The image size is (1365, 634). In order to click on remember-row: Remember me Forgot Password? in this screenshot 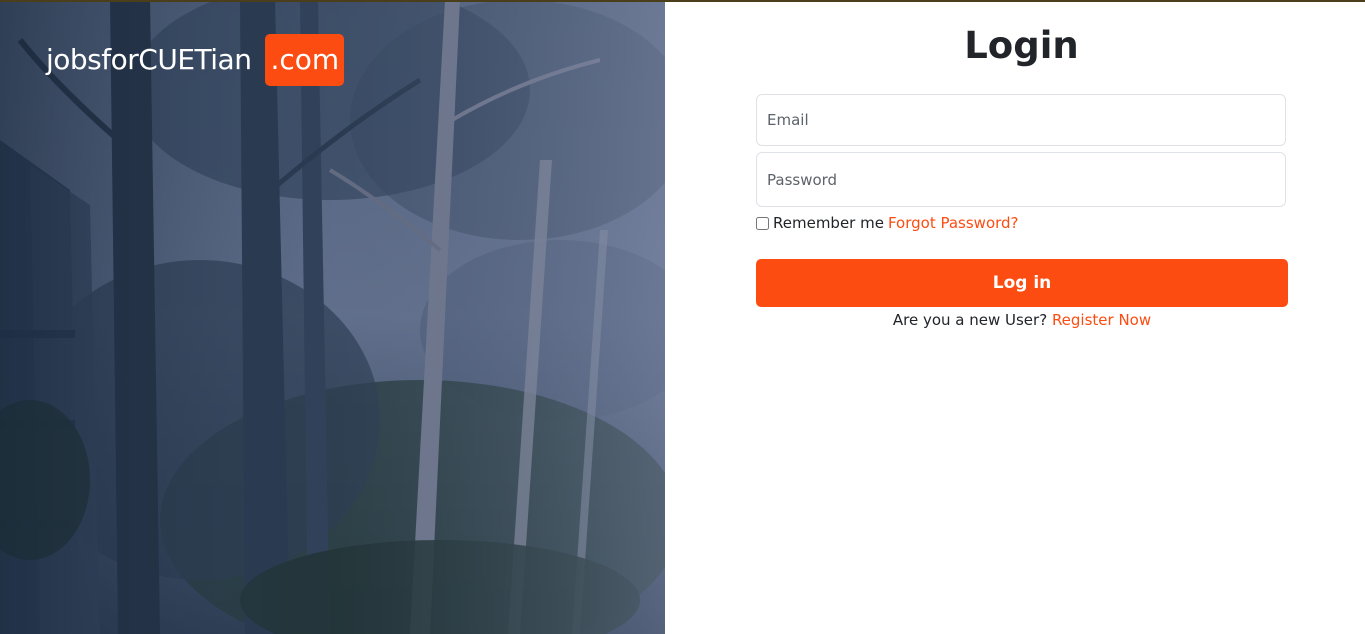, I will do `click(887, 223)`.